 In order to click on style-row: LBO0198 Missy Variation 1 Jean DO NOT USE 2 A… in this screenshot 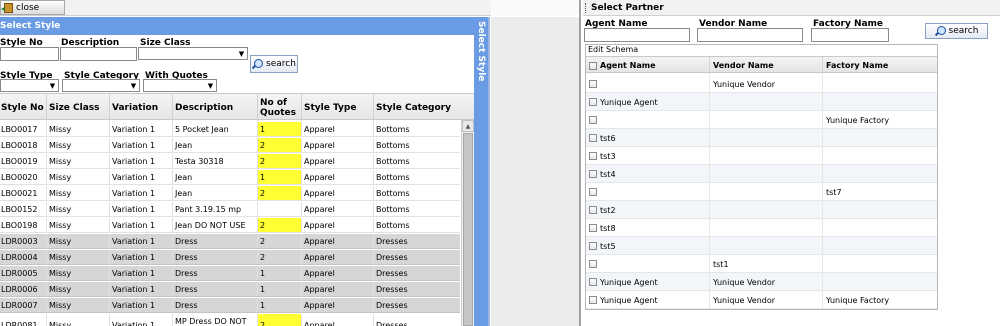, I will do `click(230, 225)`.